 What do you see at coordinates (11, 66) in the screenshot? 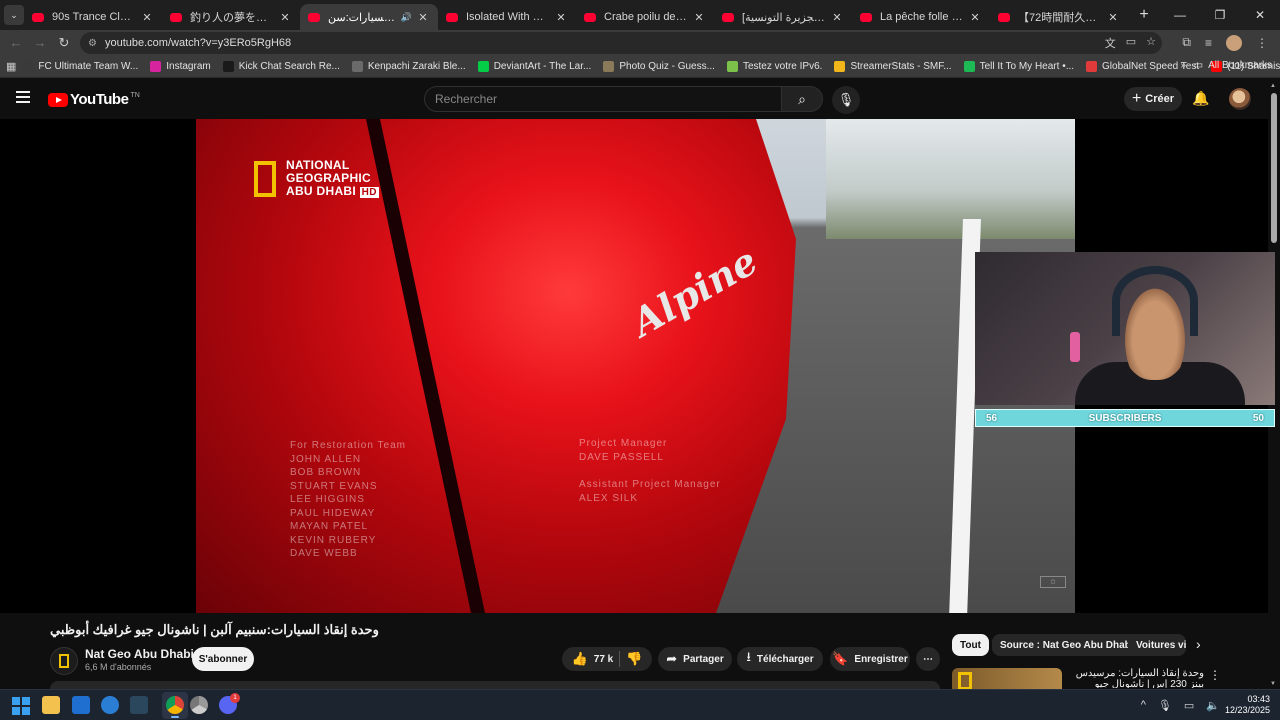
I see `apps-grid-icon: ▦` at bounding box center [11, 66].